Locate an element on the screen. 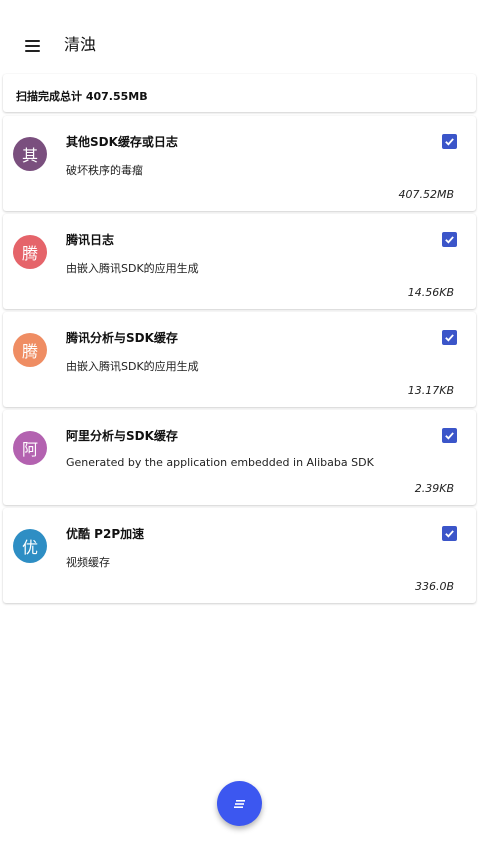 Image resolution: width=479 pixels, height=851 pixels. cache-item-card: 腾 腾讯分析与SDK缓存 由嵌入腾讯SDK的应用生成 13.17KB is located at coordinates (239, 359).